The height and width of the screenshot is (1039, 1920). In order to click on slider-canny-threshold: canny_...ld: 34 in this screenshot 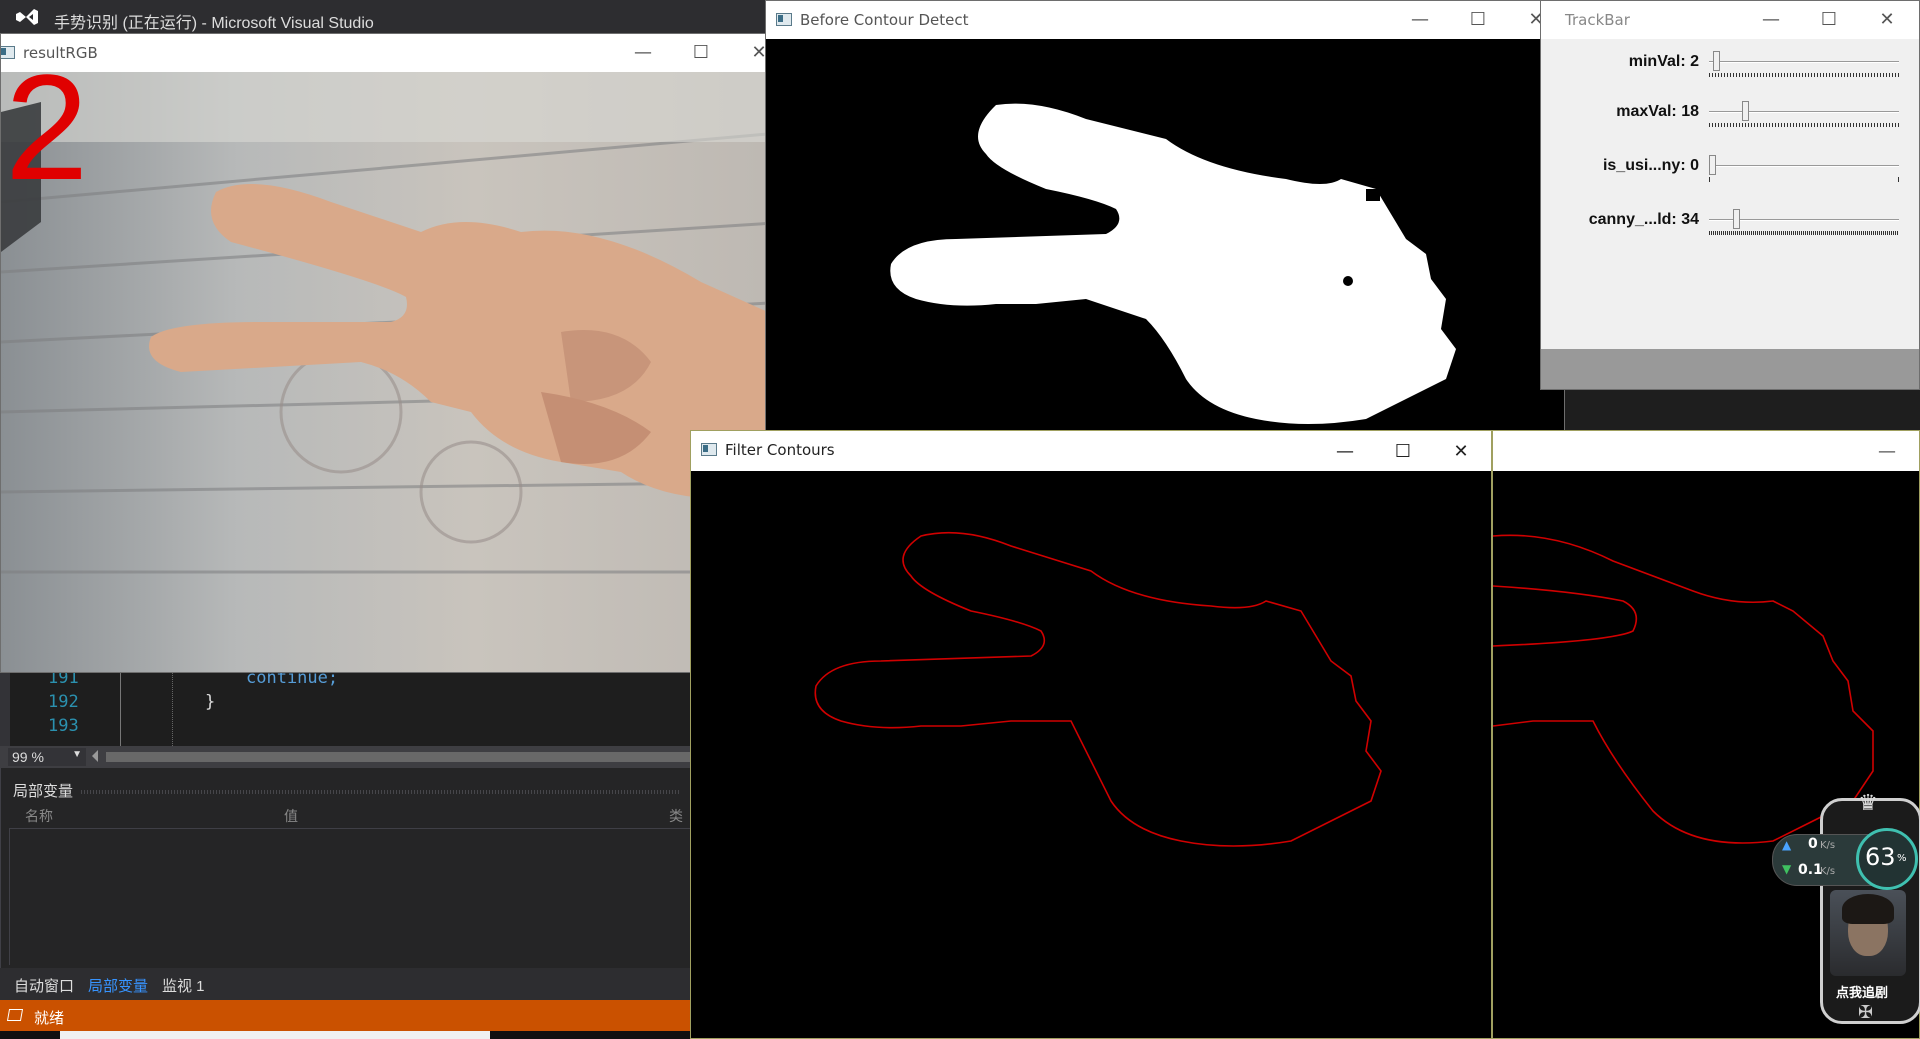, I will do `click(1744, 227)`.